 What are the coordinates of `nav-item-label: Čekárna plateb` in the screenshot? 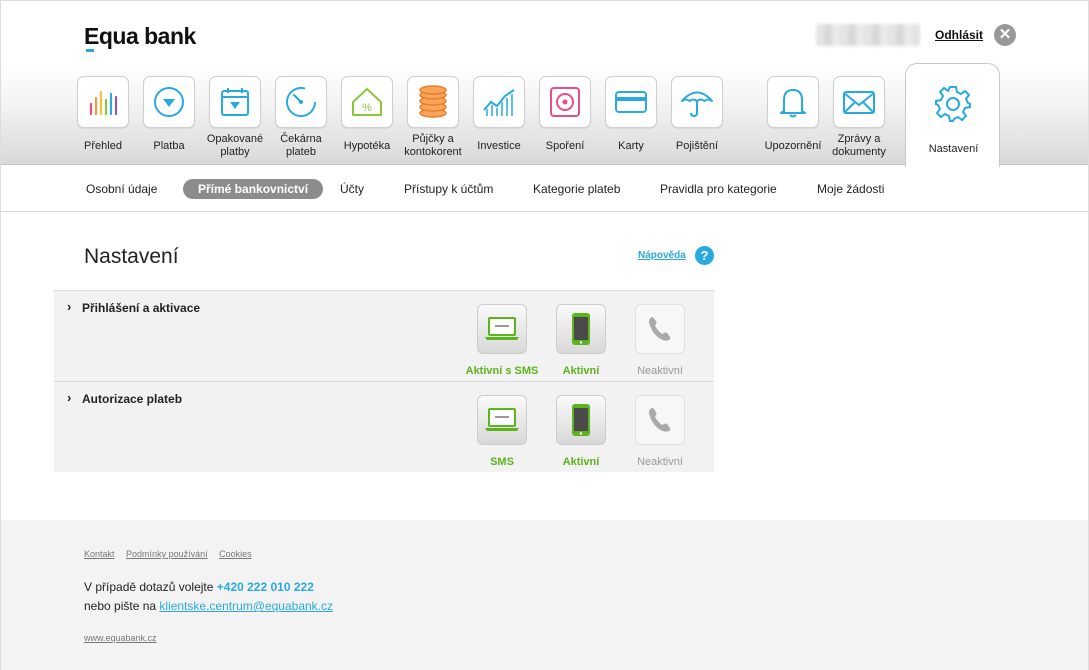 It's located at (301, 145).